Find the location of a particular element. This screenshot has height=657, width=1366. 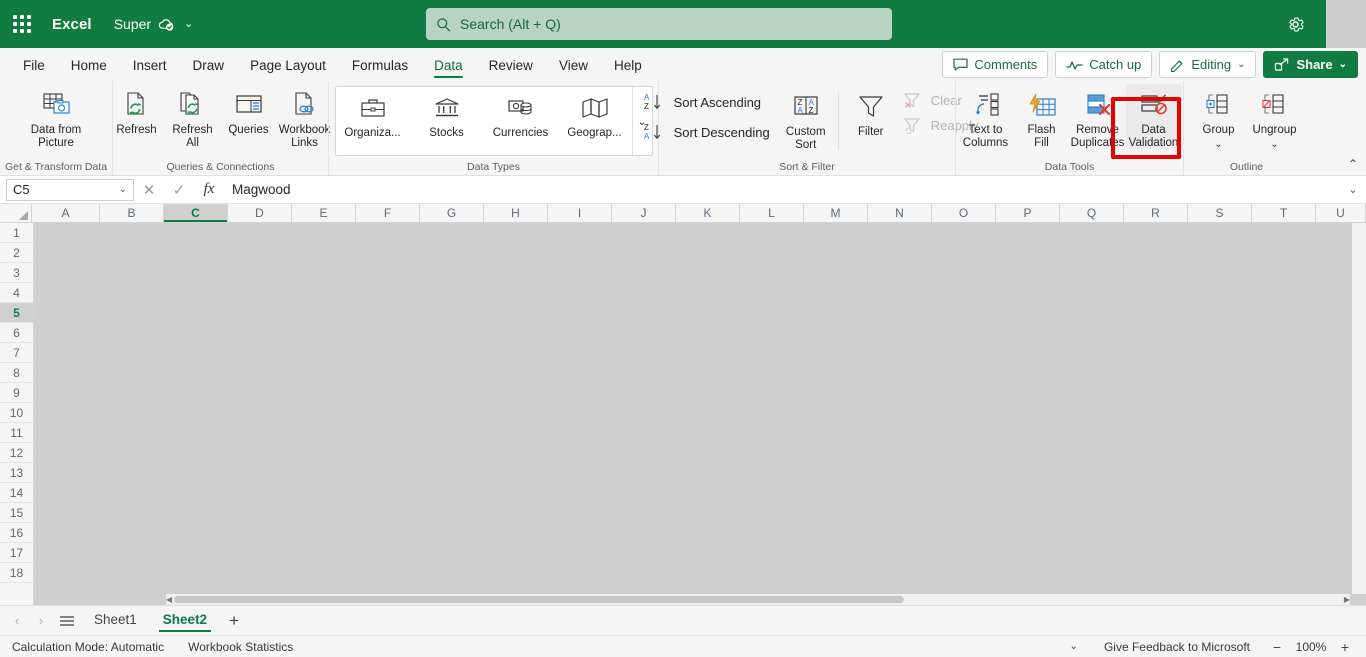

tab-formulas: Formulas is located at coordinates (380, 67).